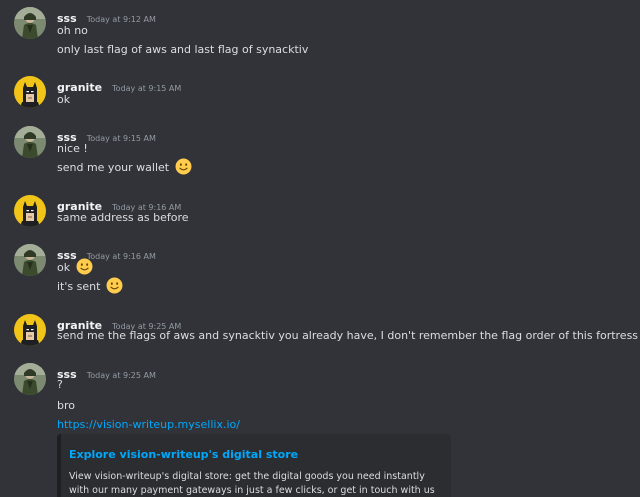 The width and height of the screenshot is (640, 497). Describe the element at coordinates (113, 167) in the screenshot. I see `message-text-span: send me your wallet` at that location.